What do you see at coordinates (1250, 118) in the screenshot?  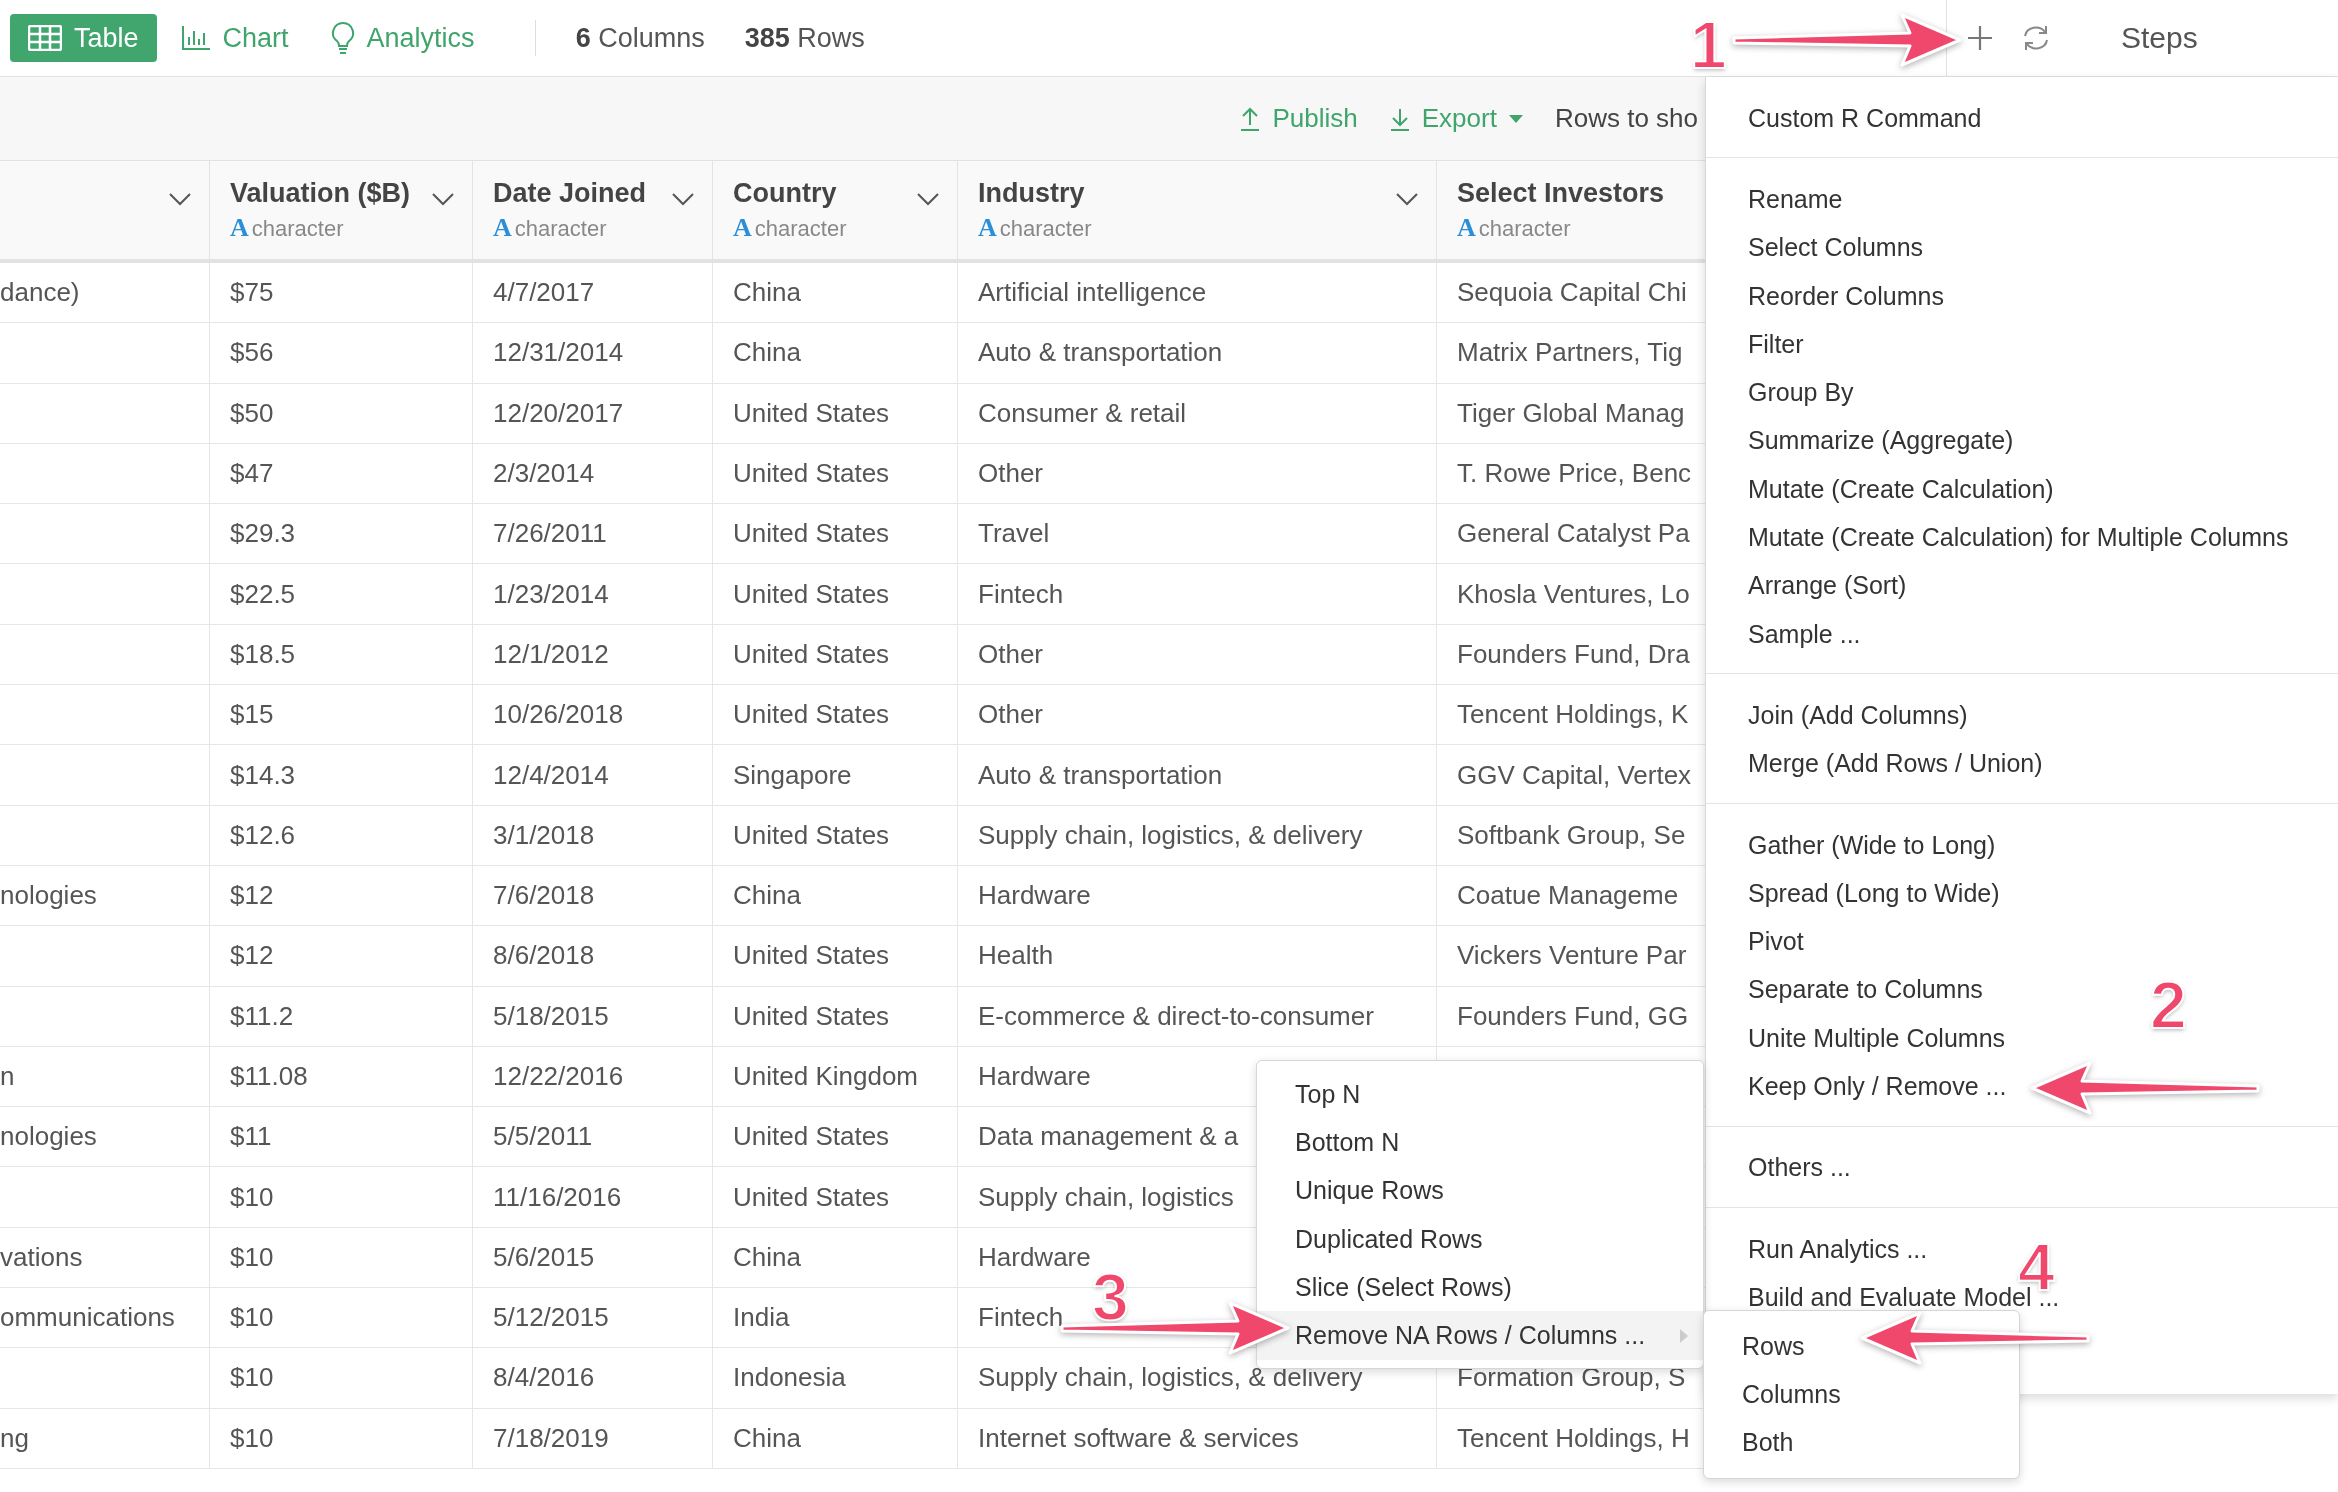 I see `upload-icon` at bounding box center [1250, 118].